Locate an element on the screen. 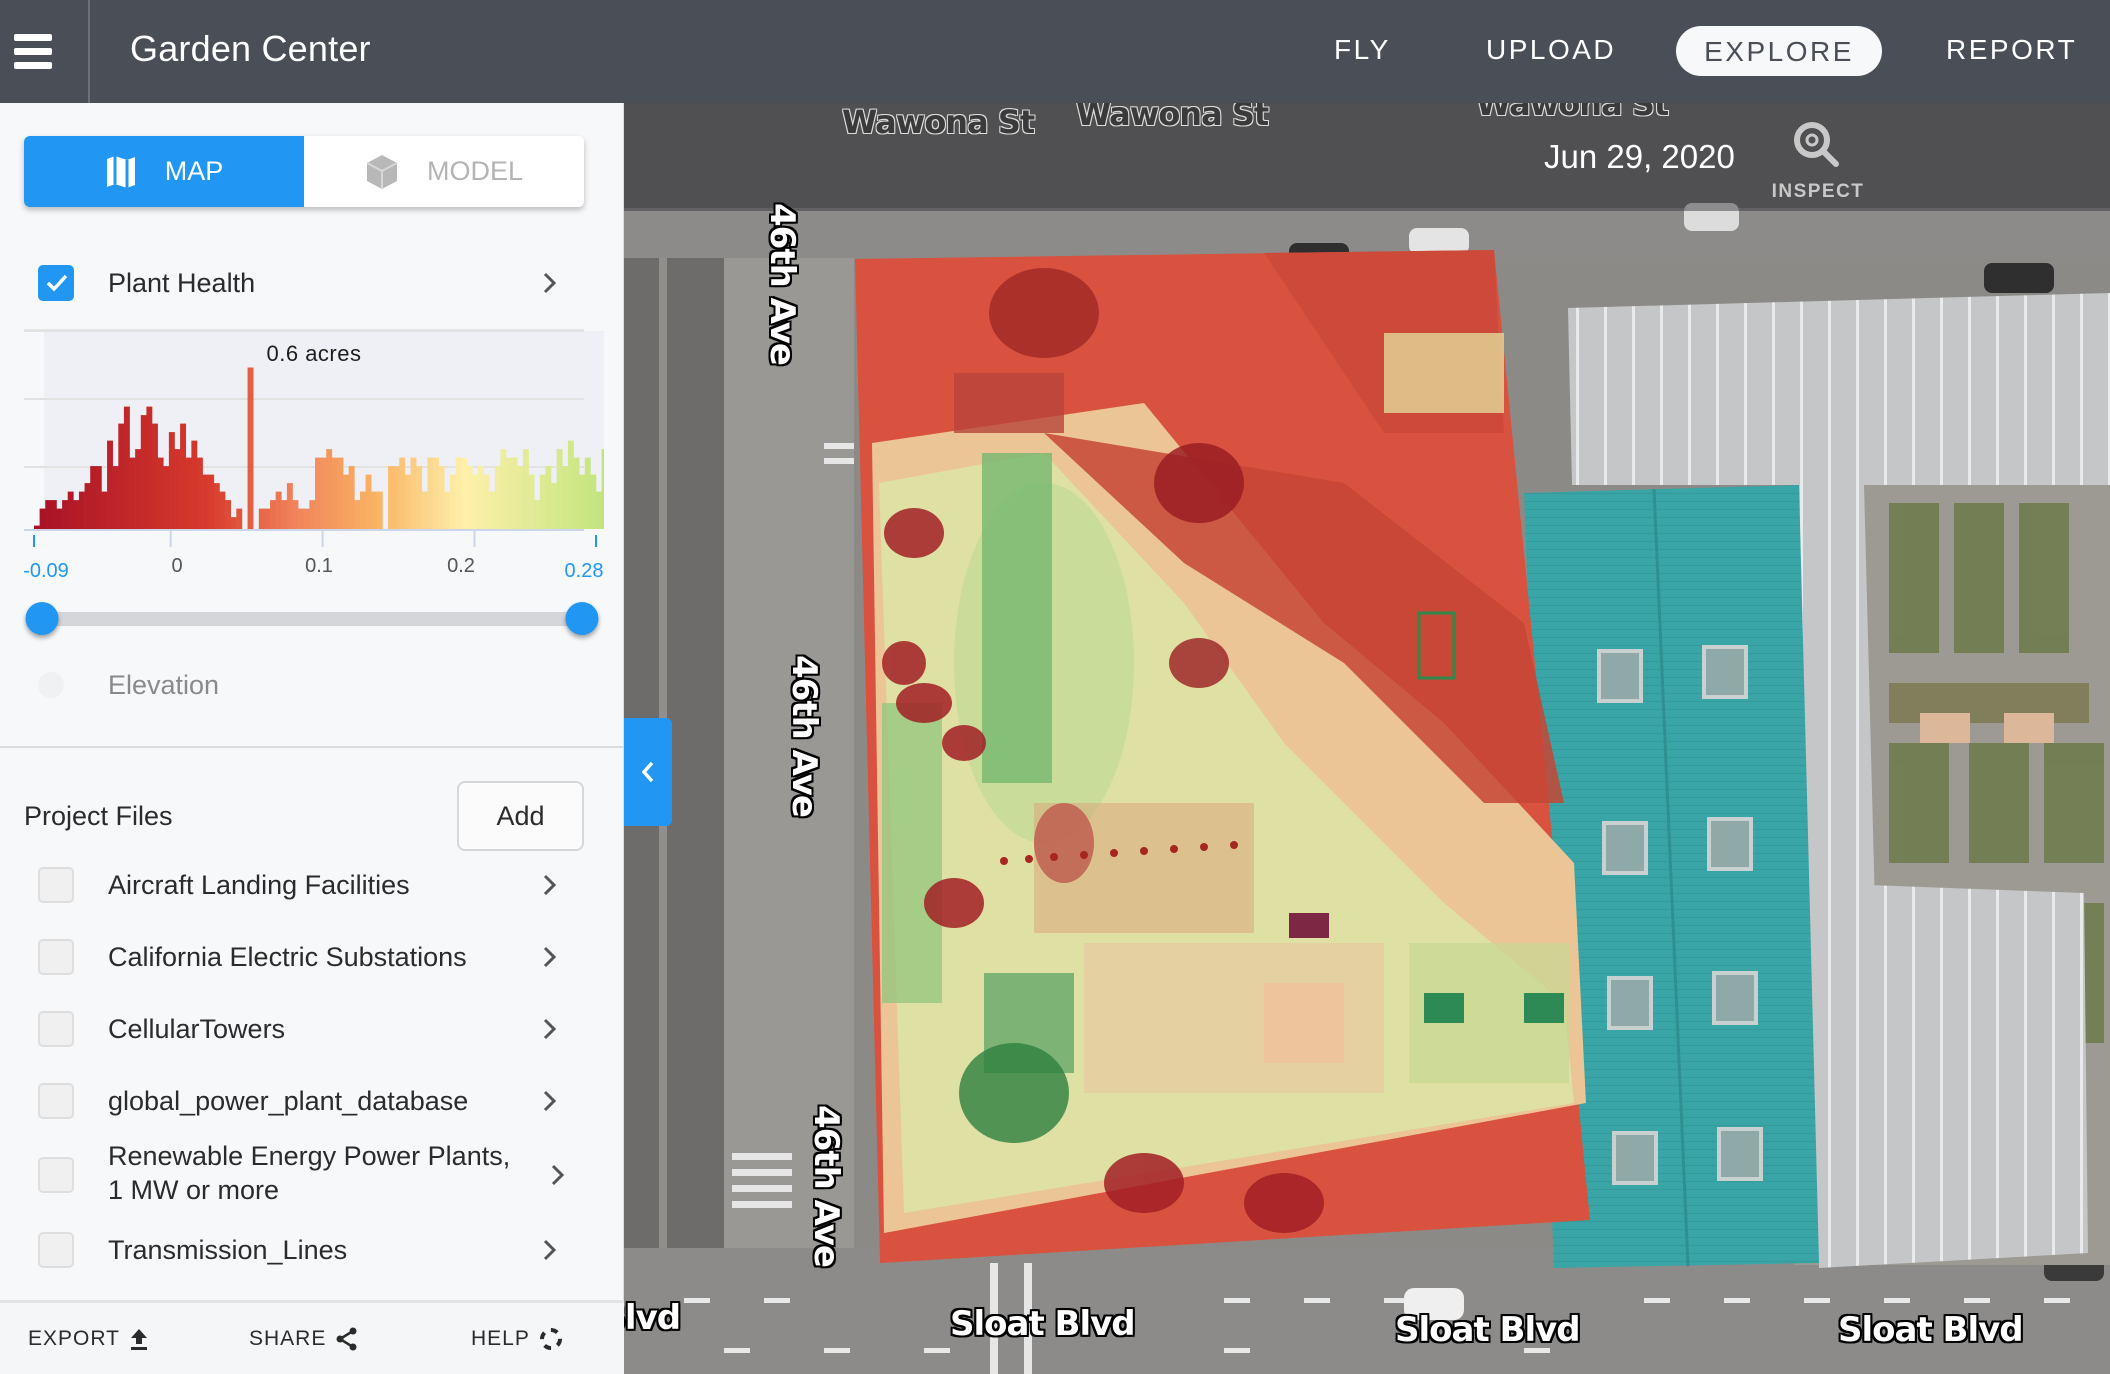 This screenshot has height=1374, width=2110. plant-health-range-slider is located at coordinates (312, 618).